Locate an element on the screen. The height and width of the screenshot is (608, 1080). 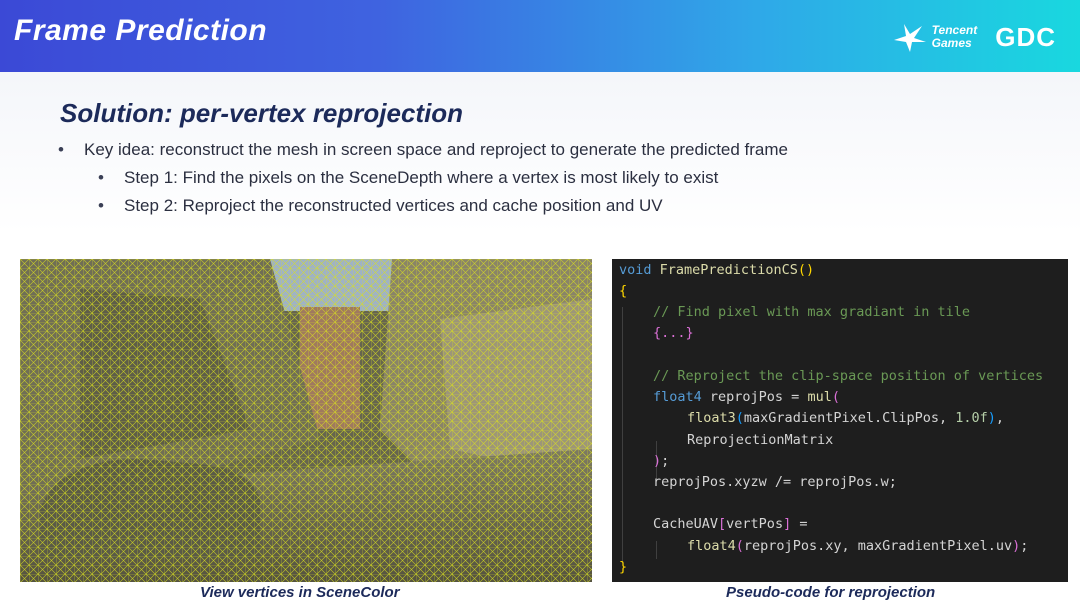
slide-subtitle: Solution: per-vertex reprojection is located at coordinates (262, 113).